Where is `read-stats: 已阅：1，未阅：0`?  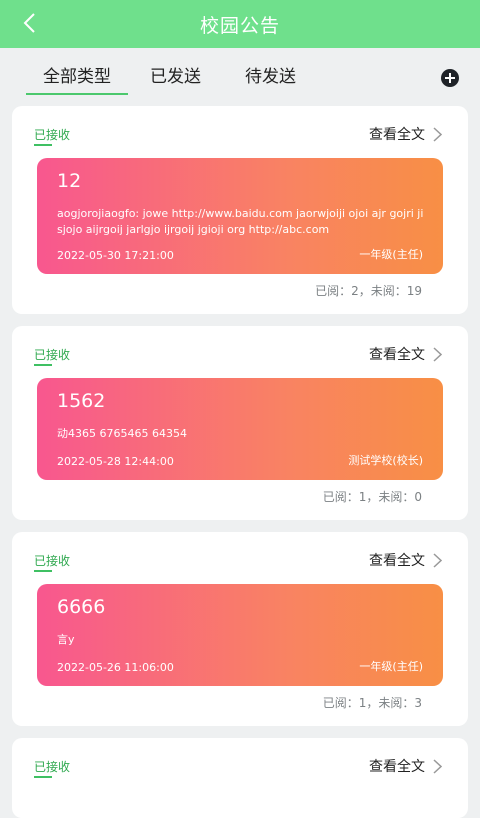 read-stats: 已阅：1，未阅：0 is located at coordinates (372, 497).